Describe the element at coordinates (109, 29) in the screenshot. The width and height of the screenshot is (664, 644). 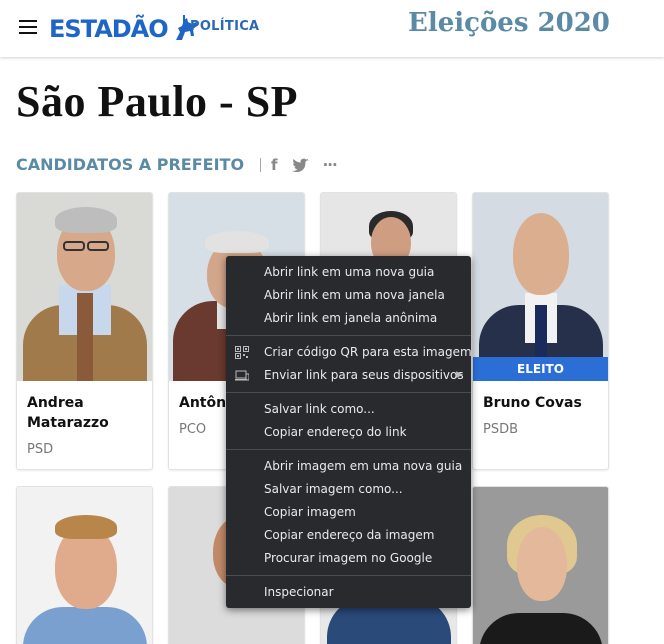
I see `brand-text: ESTADÃO` at that location.